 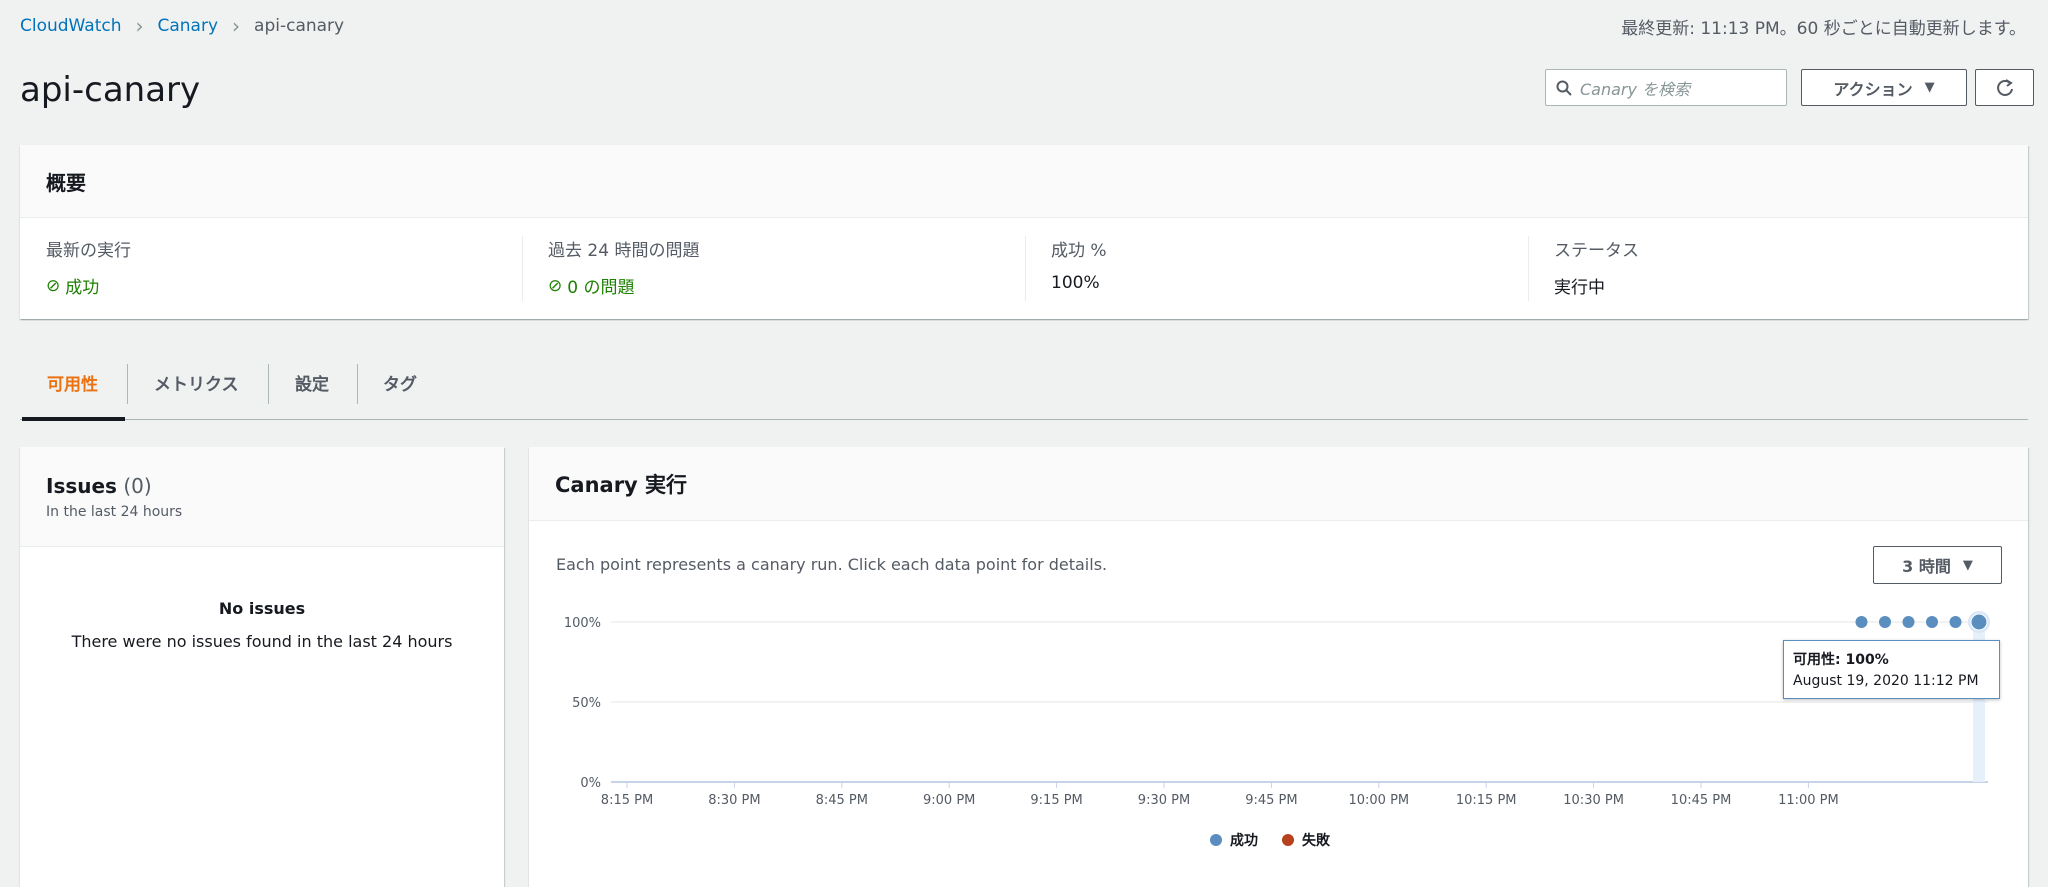 I want to click on x-tick-label: 9:30 PM, so click(x=1164, y=800).